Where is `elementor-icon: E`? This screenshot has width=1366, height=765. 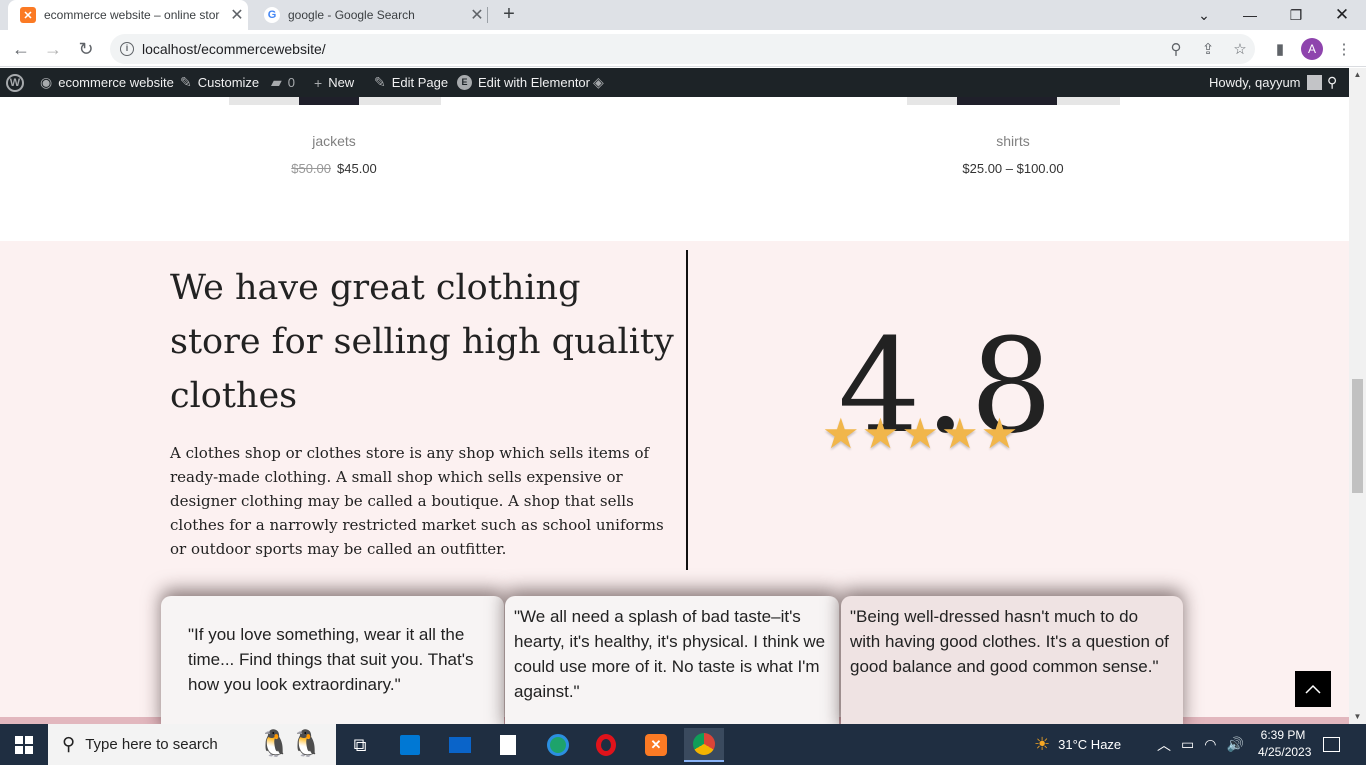 elementor-icon: E is located at coordinates (464, 82).